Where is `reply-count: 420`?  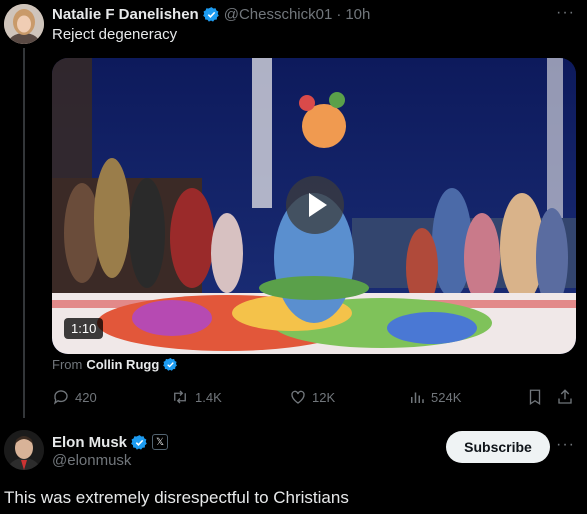 reply-count: 420 is located at coordinates (86, 397).